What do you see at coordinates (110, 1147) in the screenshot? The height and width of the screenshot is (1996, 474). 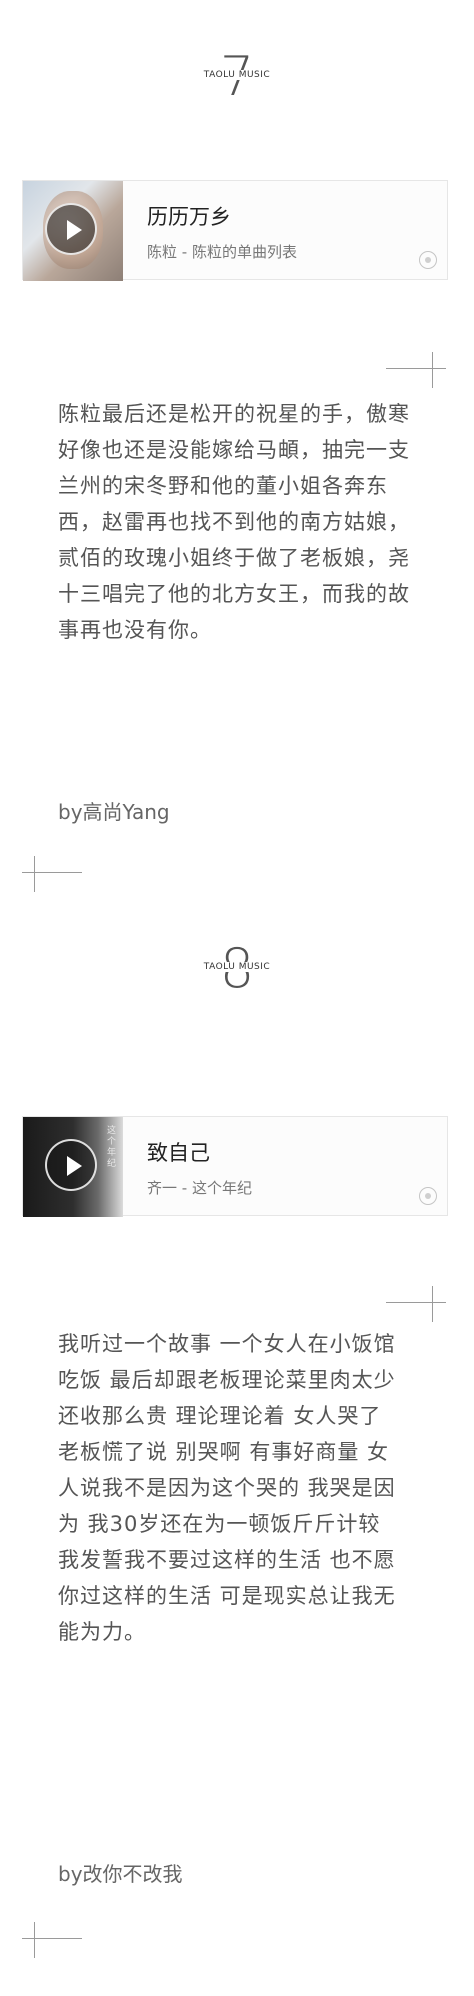 I see `album-cover-text: 这个年纪` at bounding box center [110, 1147].